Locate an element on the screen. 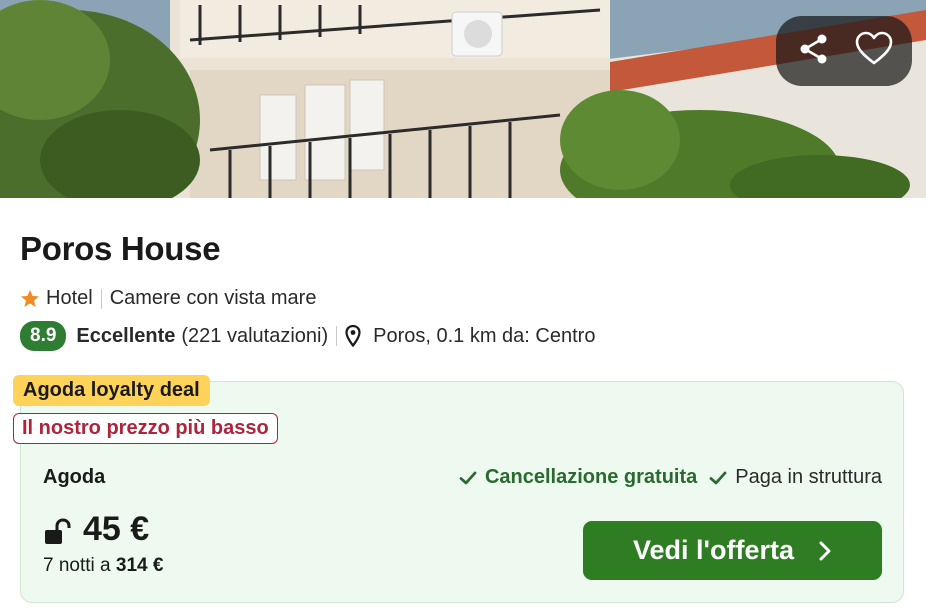  pay-at-property-label: Paga in struttura is located at coordinates (808, 477).